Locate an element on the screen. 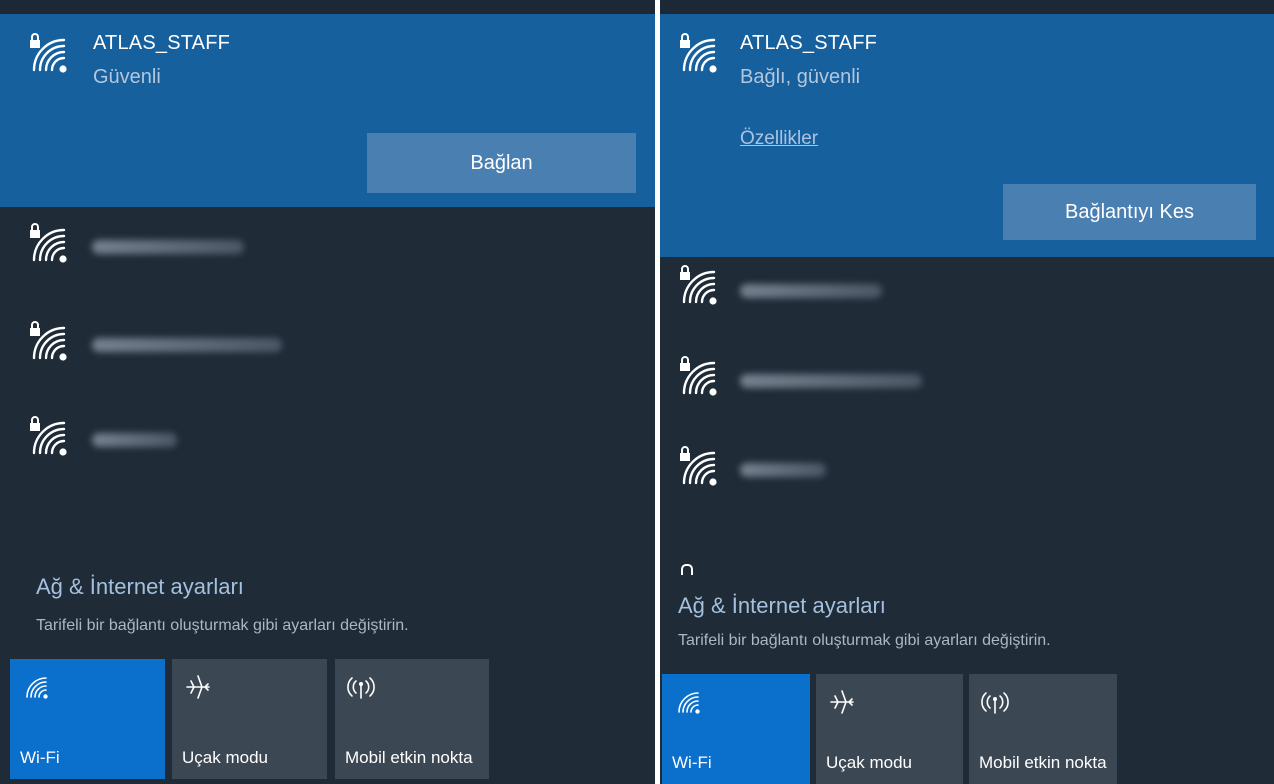 This screenshot has width=1274, height=784. partial-network-icon is located at coordinates (687, 569).